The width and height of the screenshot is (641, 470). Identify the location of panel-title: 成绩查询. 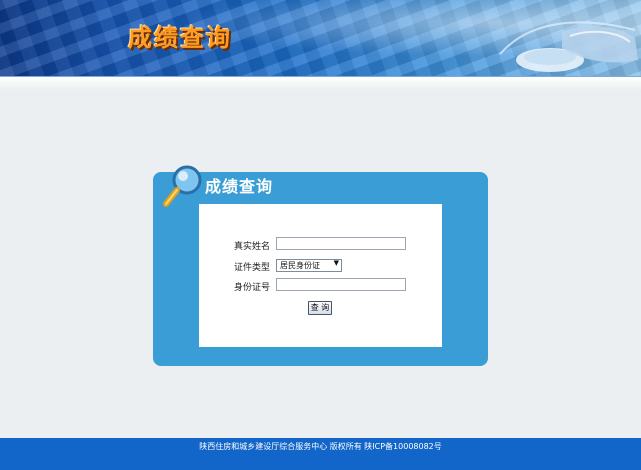
(239, 186).